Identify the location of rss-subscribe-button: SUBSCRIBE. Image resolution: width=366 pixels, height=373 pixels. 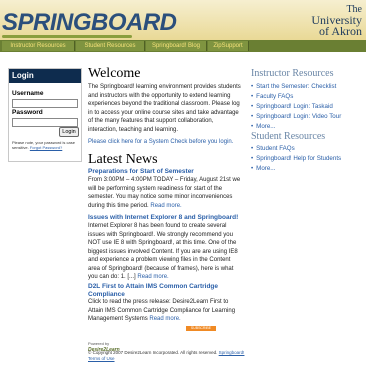
(201, 328).